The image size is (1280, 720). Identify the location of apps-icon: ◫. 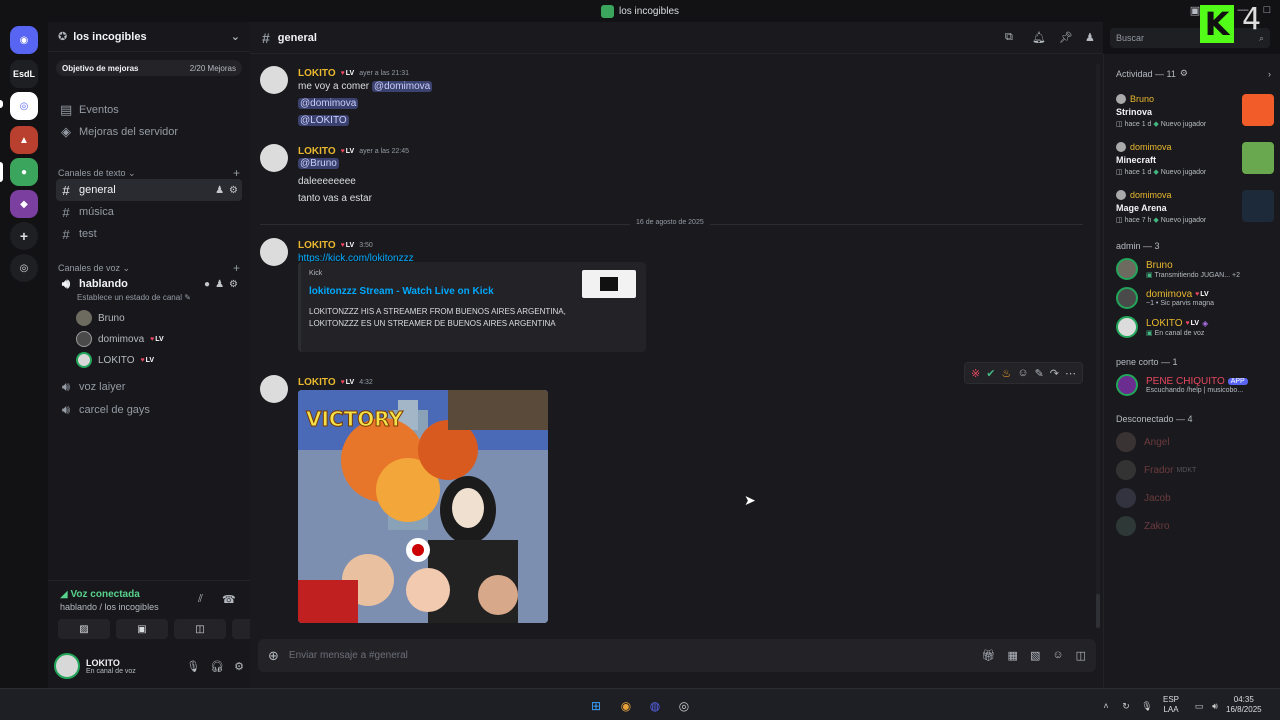
(1081, 655).